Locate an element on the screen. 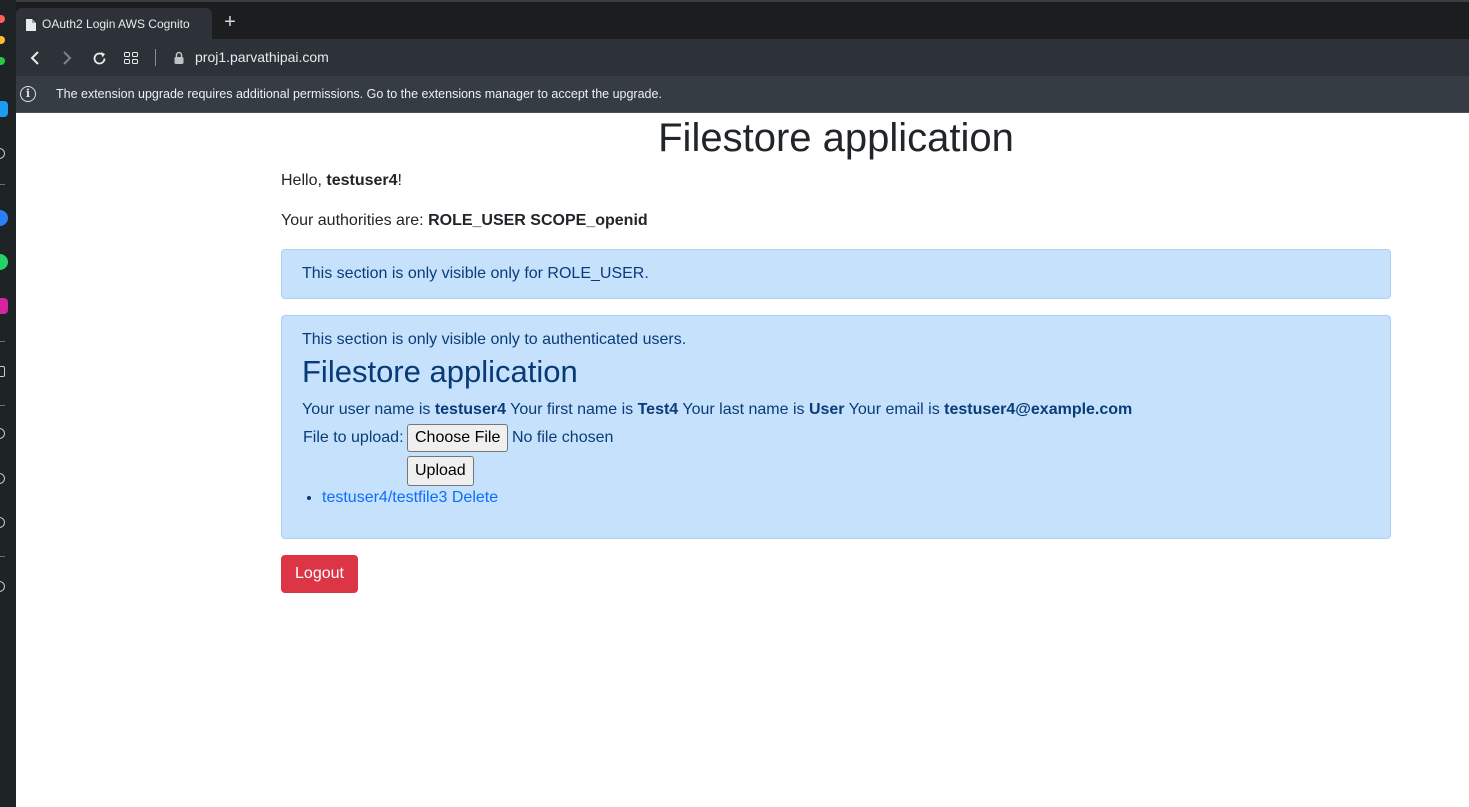 This screenshot has width=1469, height=807. lock-icon is located at coordinates (179, 57).